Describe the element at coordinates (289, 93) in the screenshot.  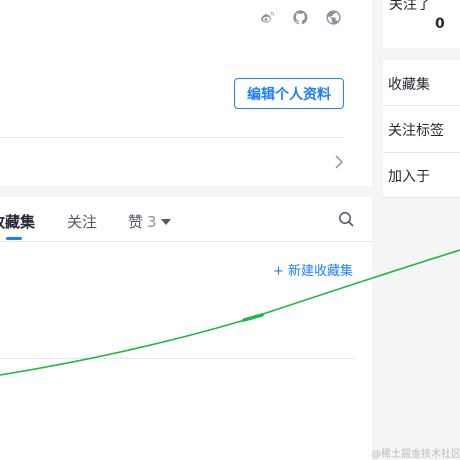
I see `edit-profile-button: 编辑个人资料` at that location.